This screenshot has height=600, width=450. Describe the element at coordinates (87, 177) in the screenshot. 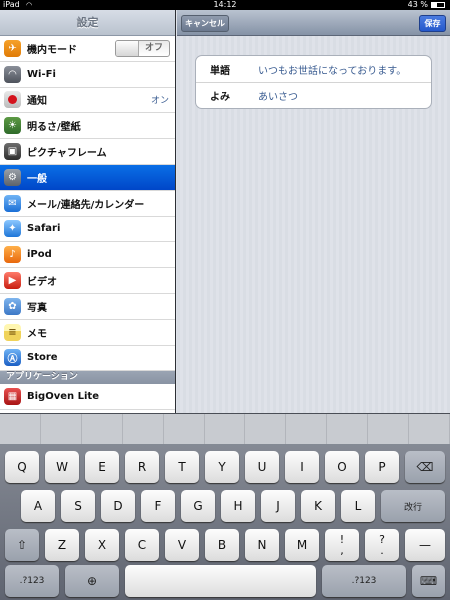

I see `sidebar-item-general: ⚙ 一般` at that location.